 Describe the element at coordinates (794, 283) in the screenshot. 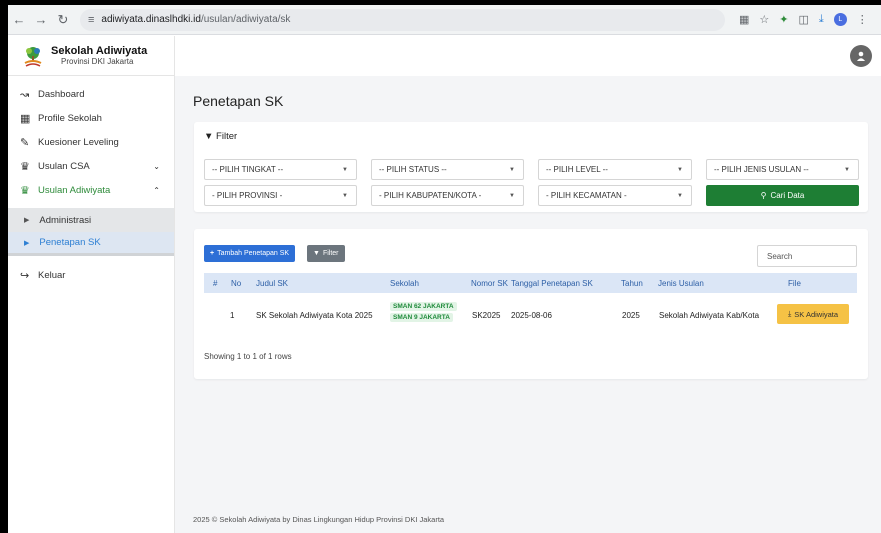

I see `column-header-file: File` at that location.